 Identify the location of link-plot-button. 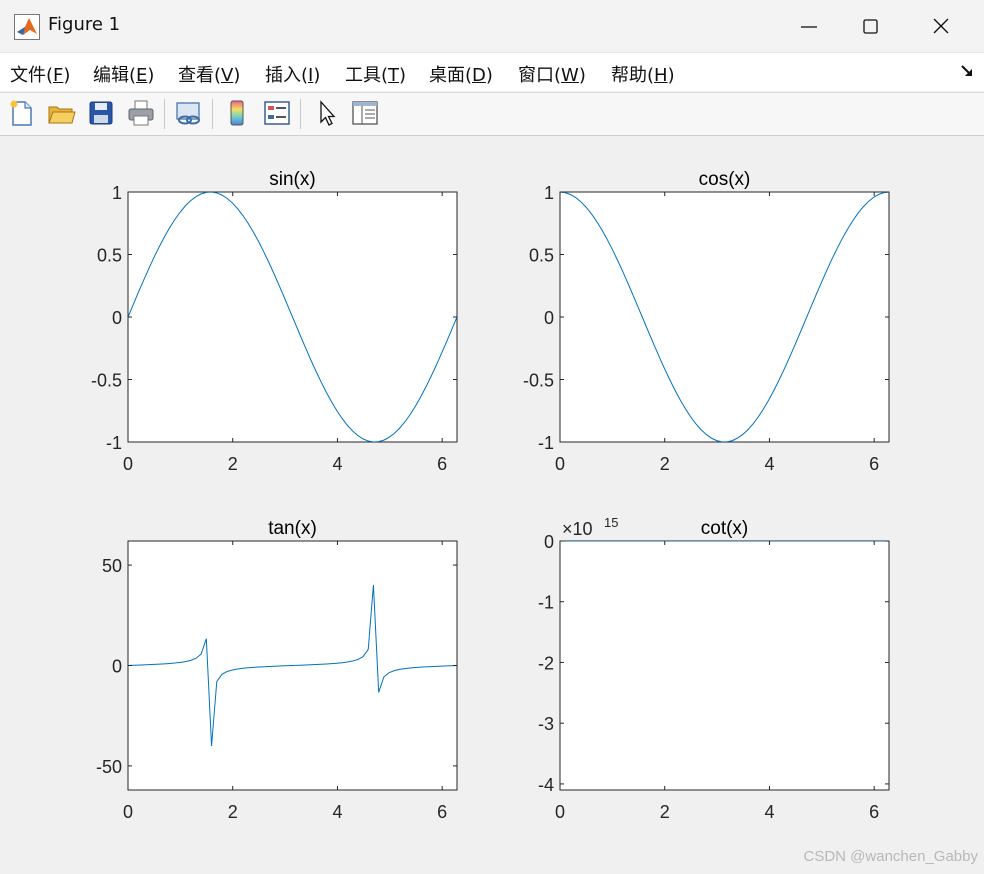
(189, 113).